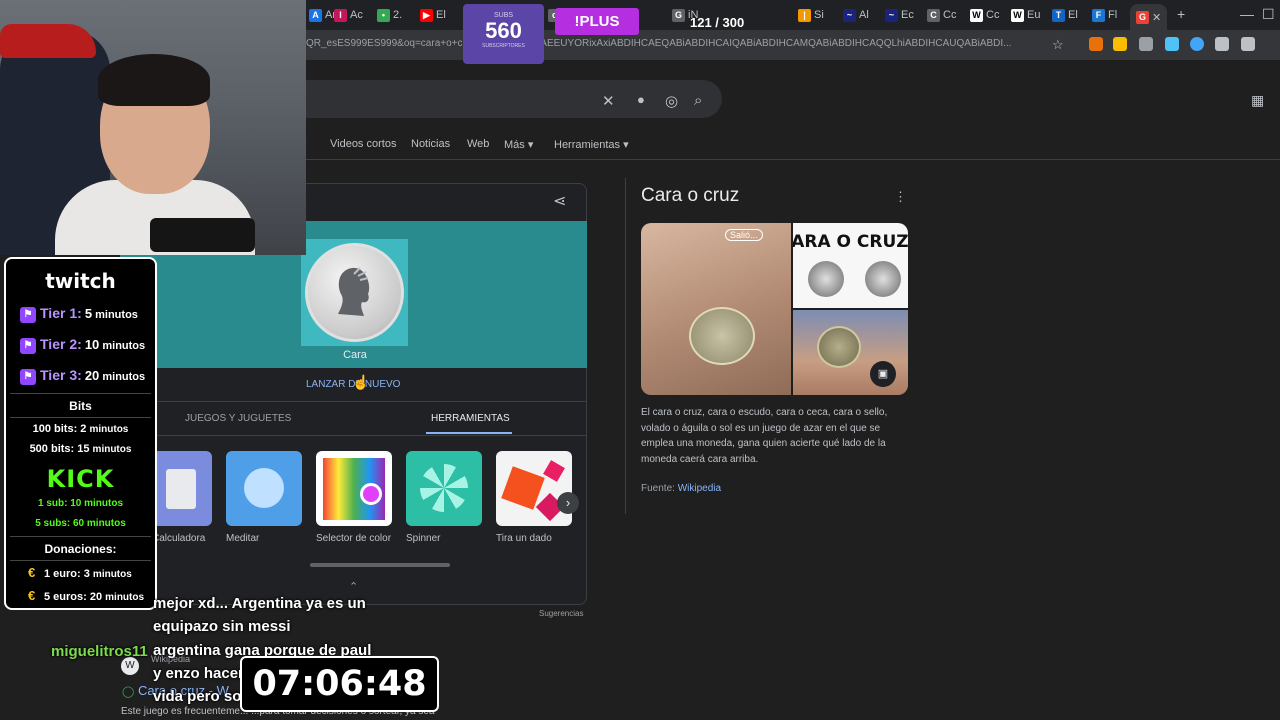 The width and height of the screenshot is (1280, 720). What do you see at coordinates (361, 382) in the screenshot?
I see `mouse-cursor-icon: ☝` at bounding box center [361, 382].